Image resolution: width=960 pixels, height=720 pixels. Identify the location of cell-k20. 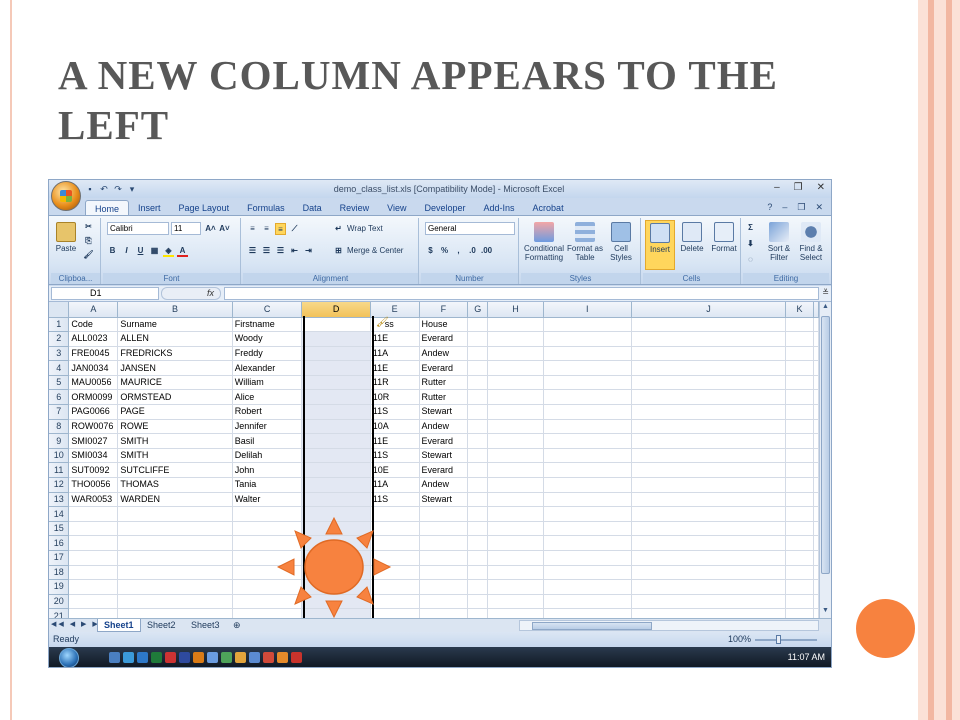
(799, 602).